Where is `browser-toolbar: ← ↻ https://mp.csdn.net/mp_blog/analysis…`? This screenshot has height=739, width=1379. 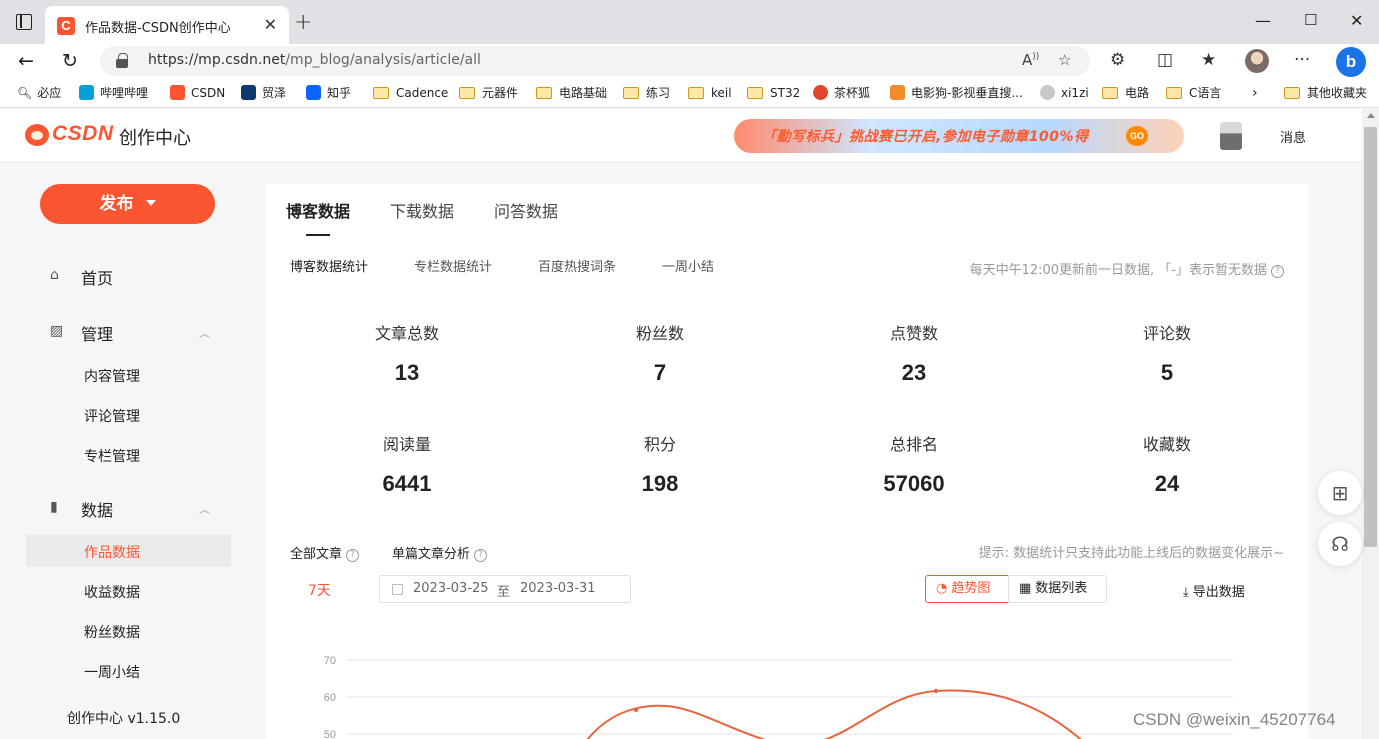 browser-toolbar: ← ↻ https://mp.csdn.net/mp_blog/analysis… is located at coordinates (689, 61).